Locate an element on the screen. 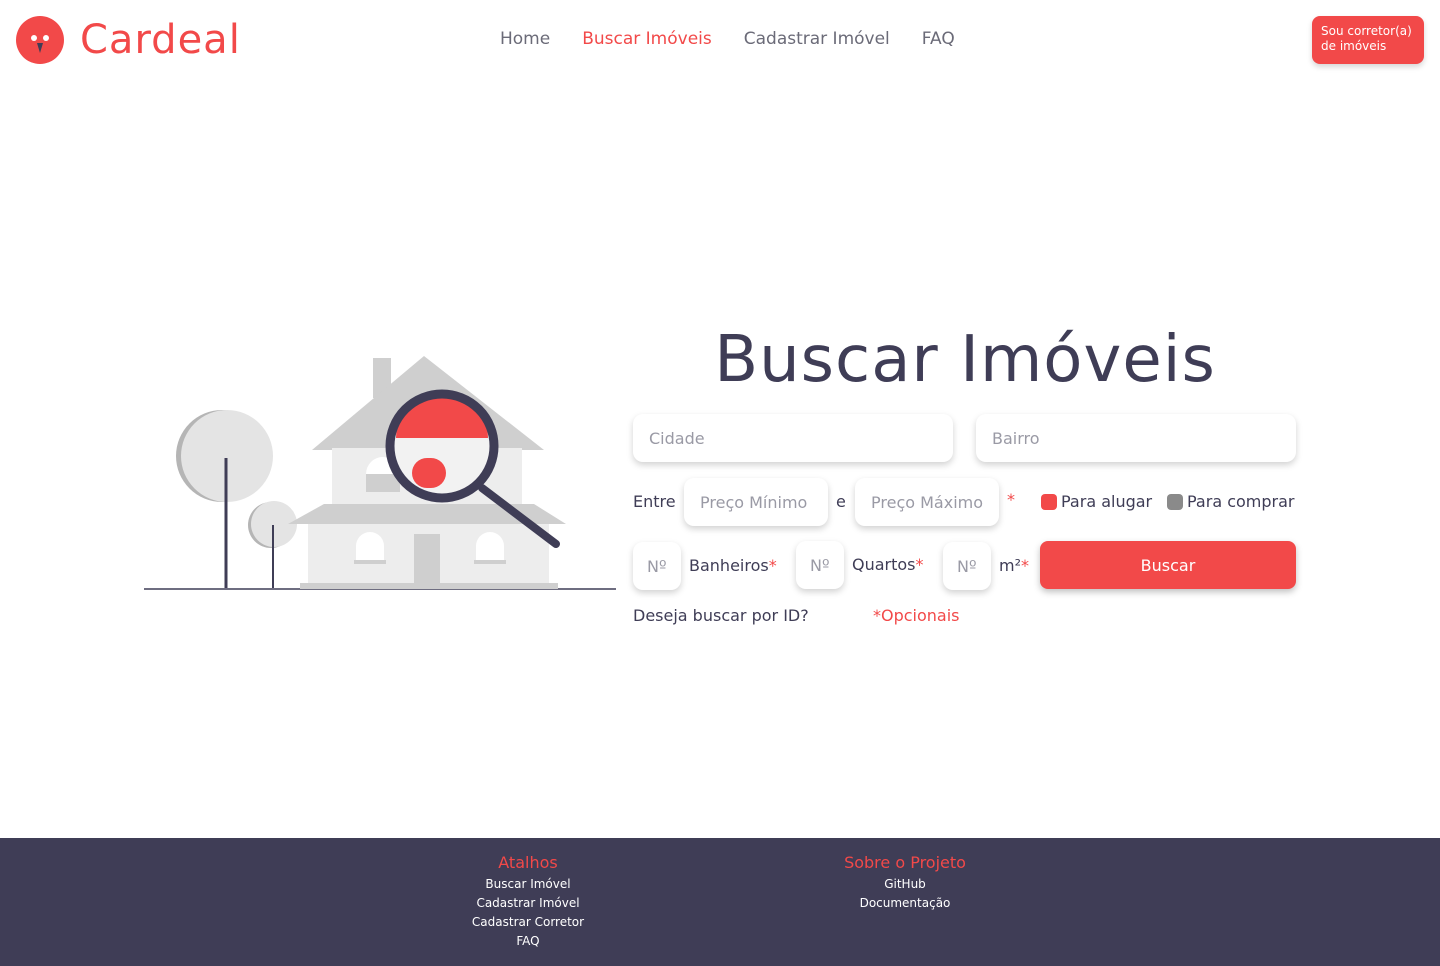  buy-checkbox is located at coordinates (1175, 502).